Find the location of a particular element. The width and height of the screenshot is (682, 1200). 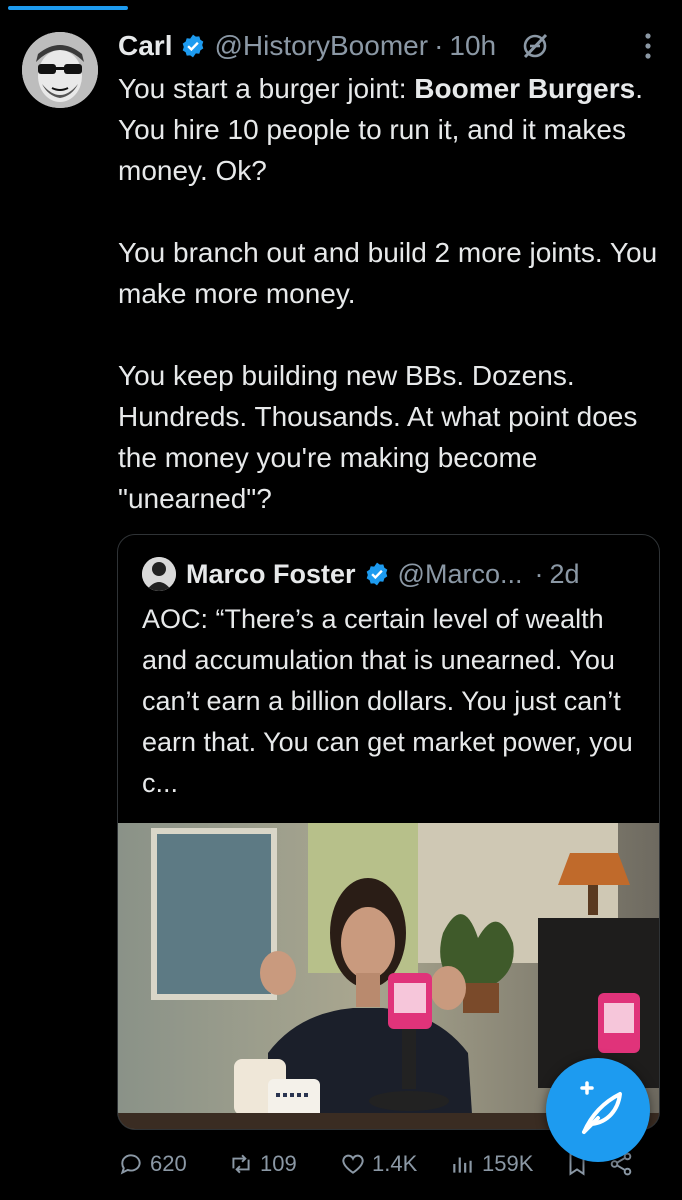

like-button: 1.4K is located at coordinates (395, 1164).